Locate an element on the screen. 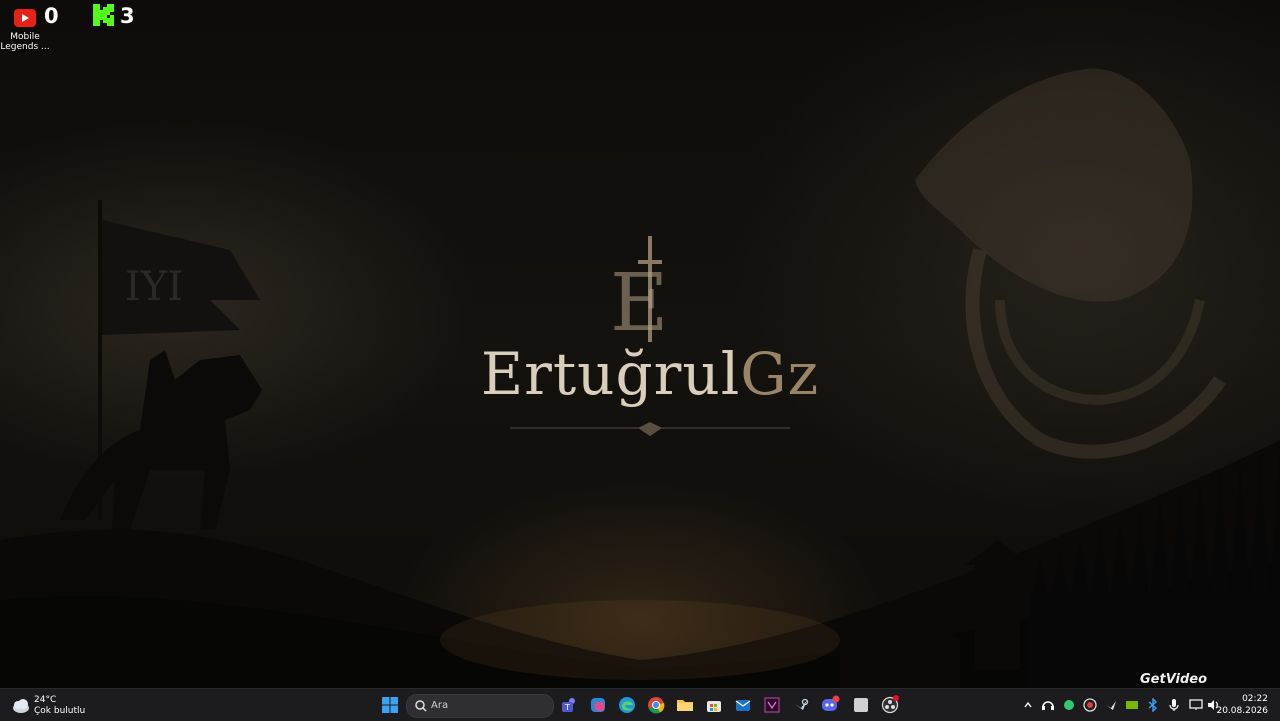 The image size is (1280, 721). tray-steam is located at coordinates (1111, 705).